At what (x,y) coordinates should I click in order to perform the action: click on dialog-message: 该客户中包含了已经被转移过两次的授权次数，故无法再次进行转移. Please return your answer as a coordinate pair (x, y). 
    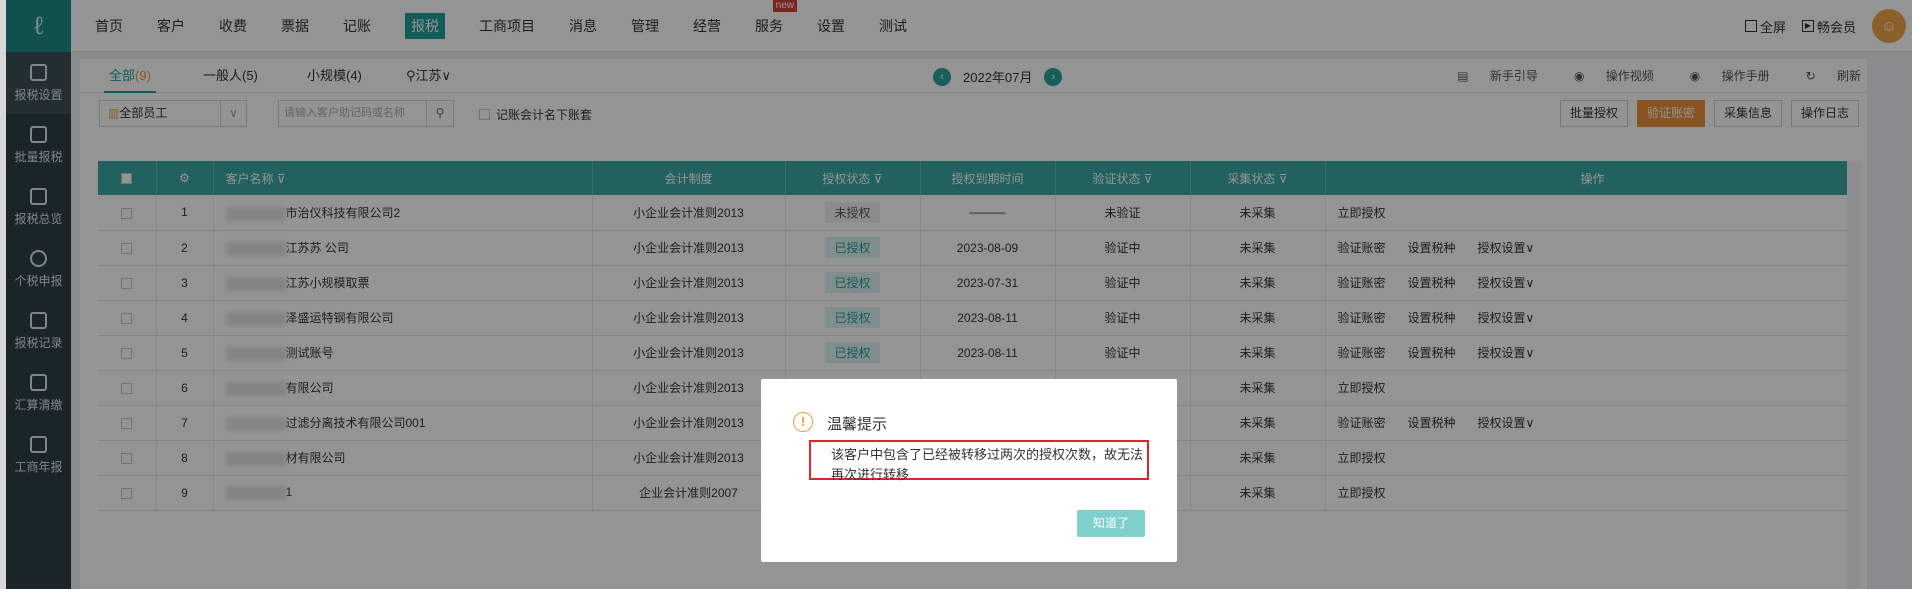
    Looking at the image, I should click on (979, 461).